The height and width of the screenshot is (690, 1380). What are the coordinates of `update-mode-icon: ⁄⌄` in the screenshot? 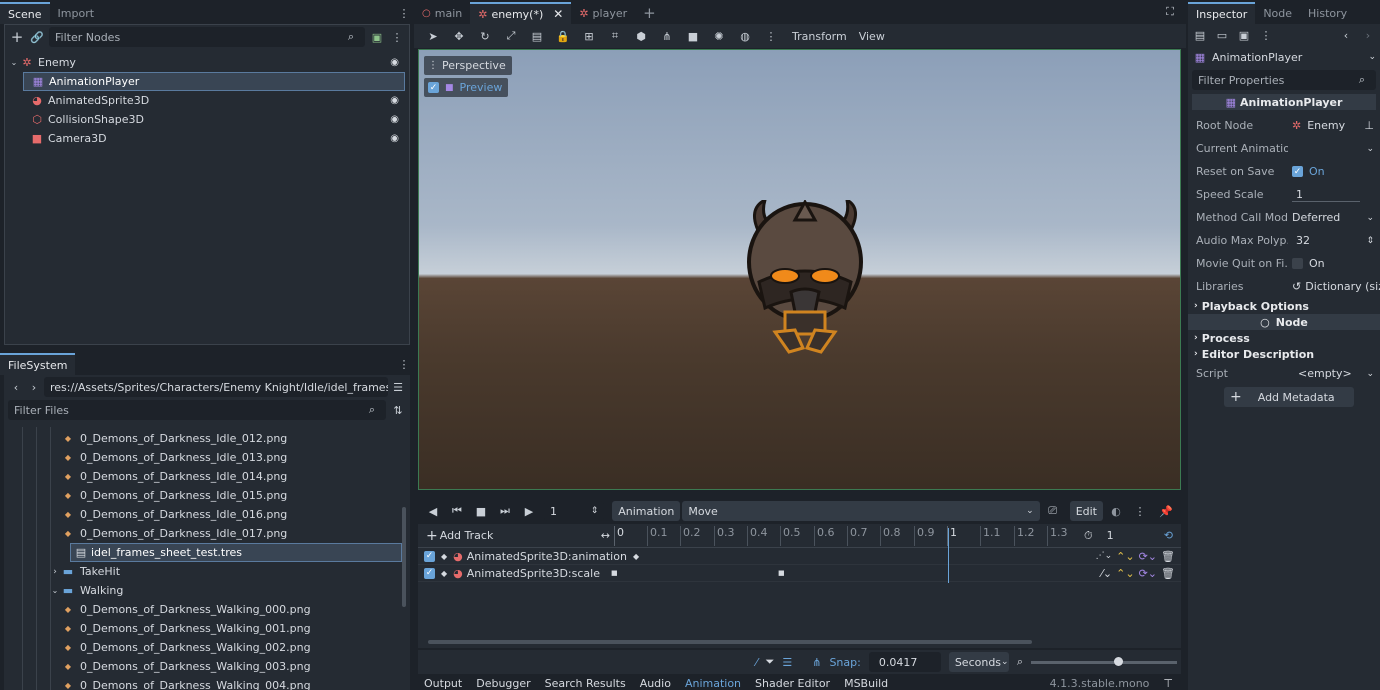 It's located at (1106, 573).